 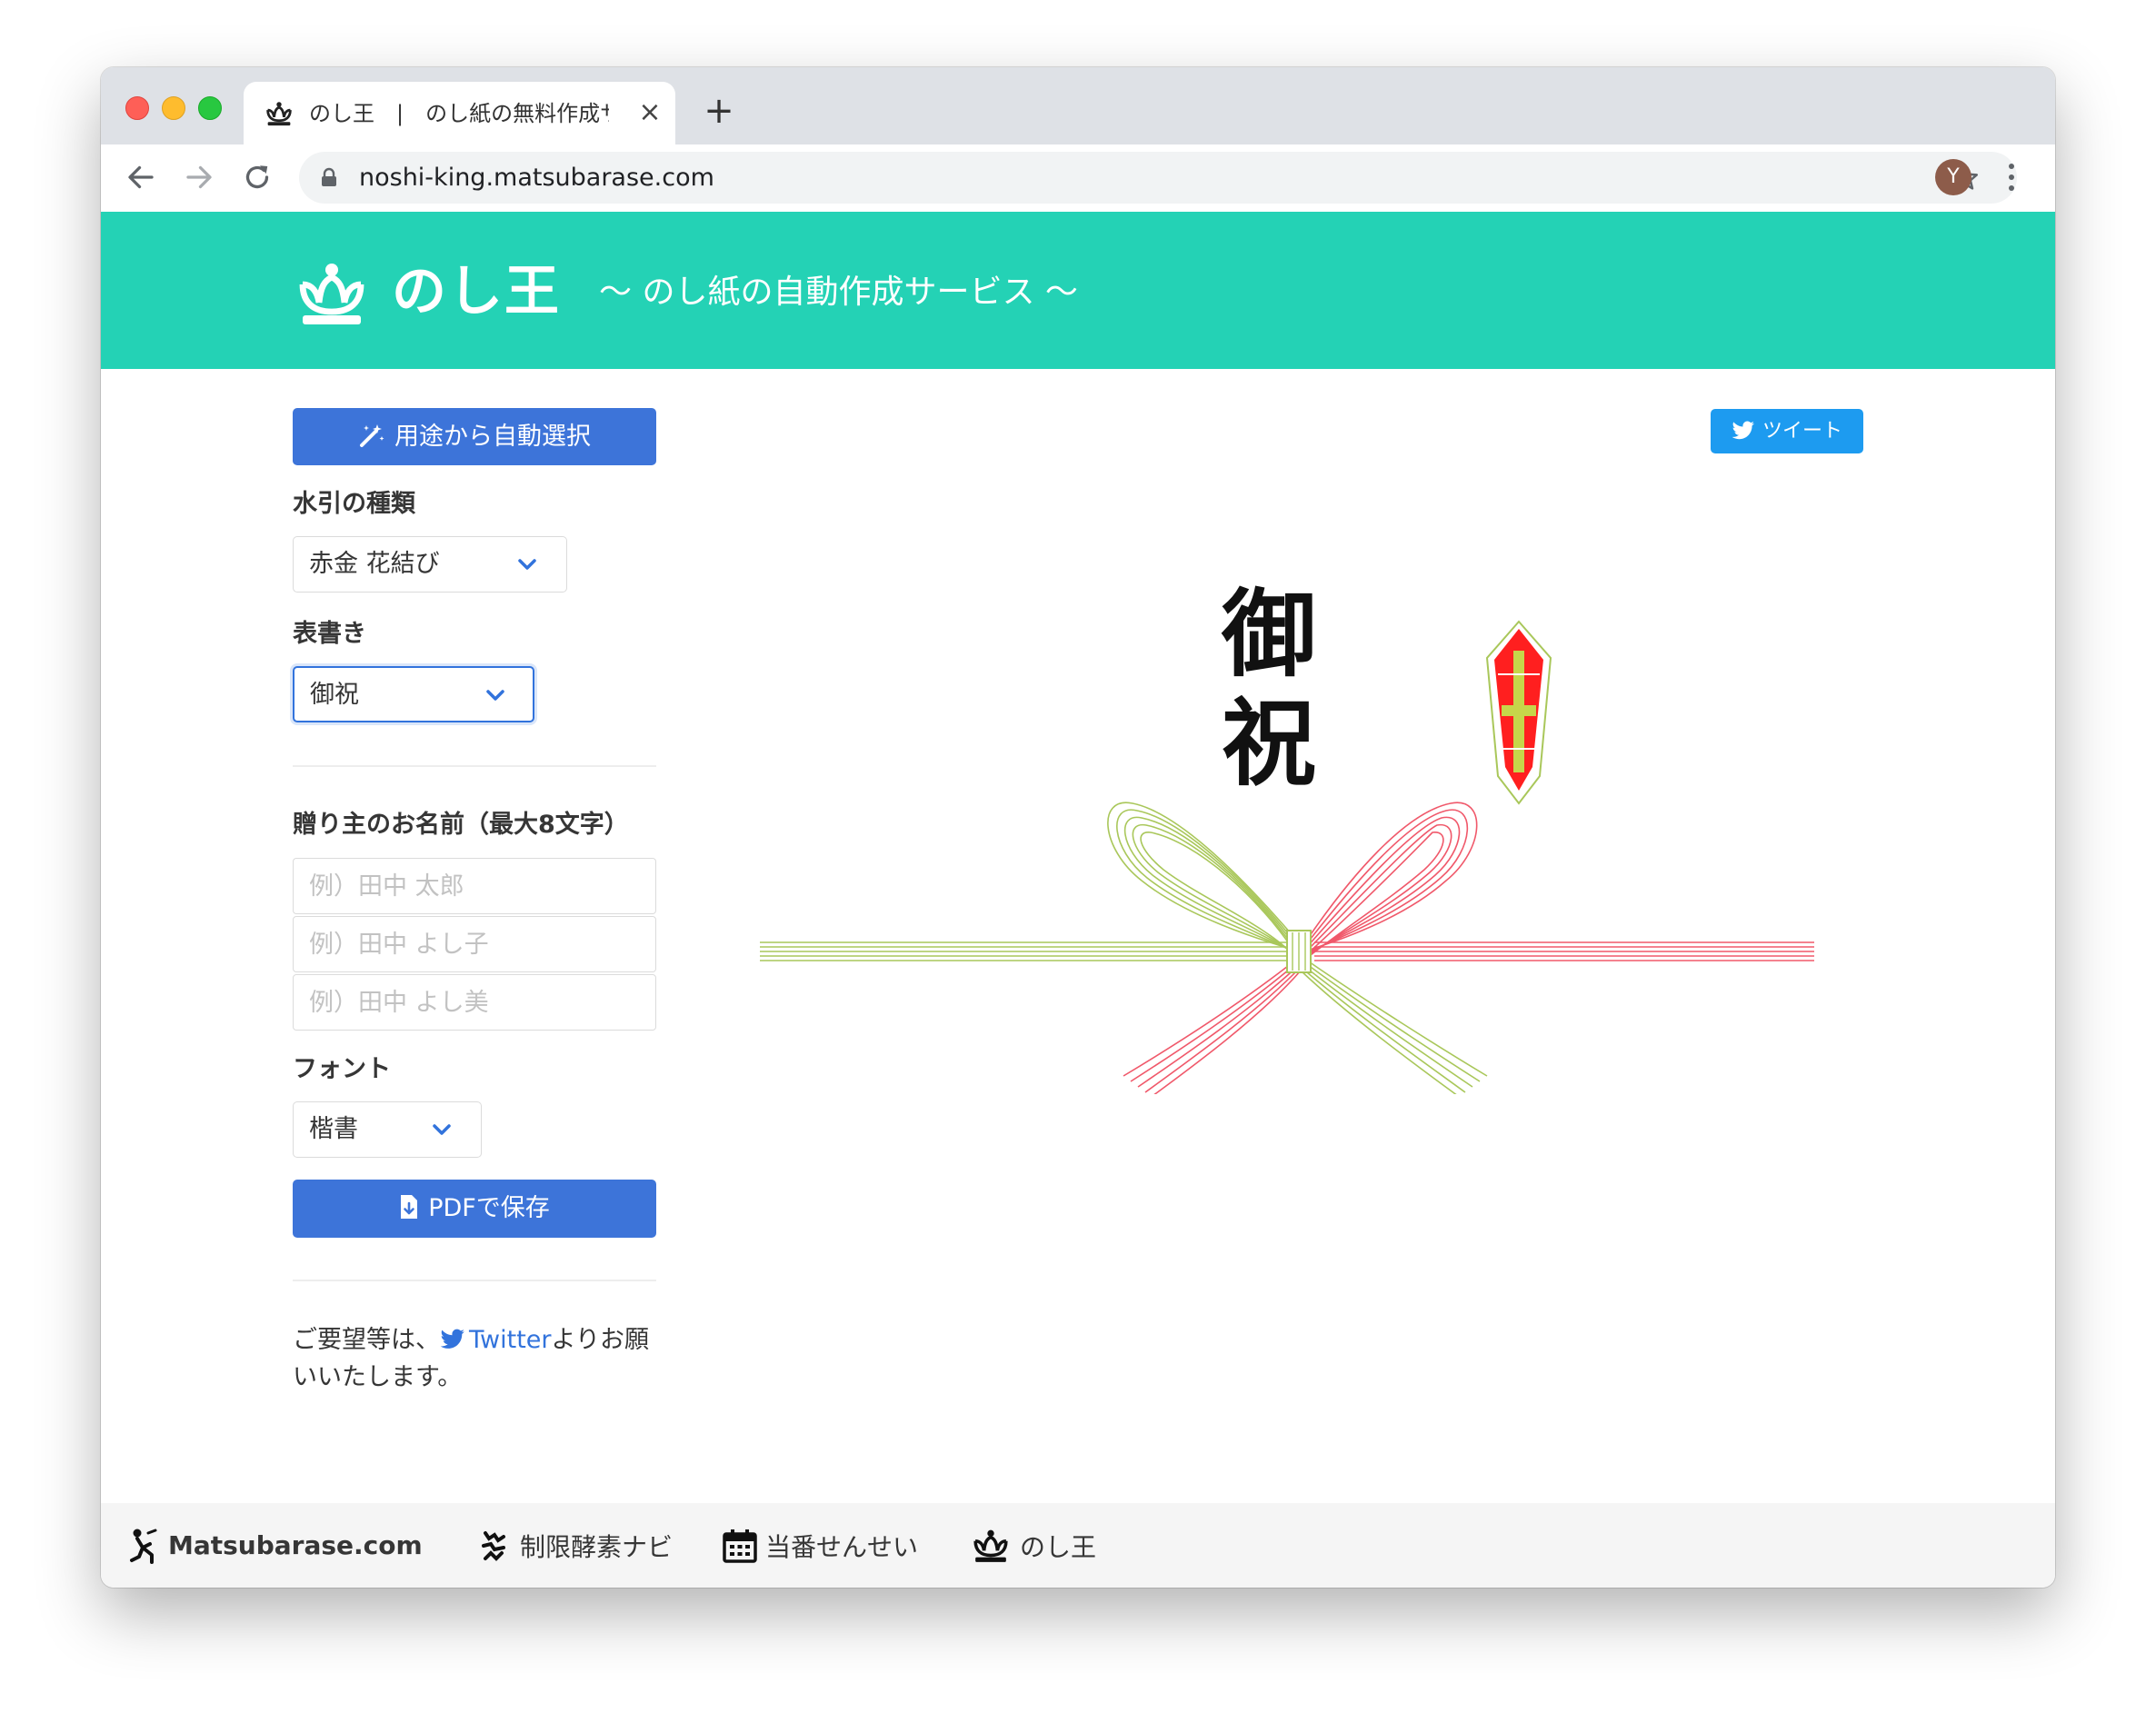 What do you see at coordinates (388, 1129) in the screenshot?
I see `font-select: 楷書` at bounding box center [388, 1129].